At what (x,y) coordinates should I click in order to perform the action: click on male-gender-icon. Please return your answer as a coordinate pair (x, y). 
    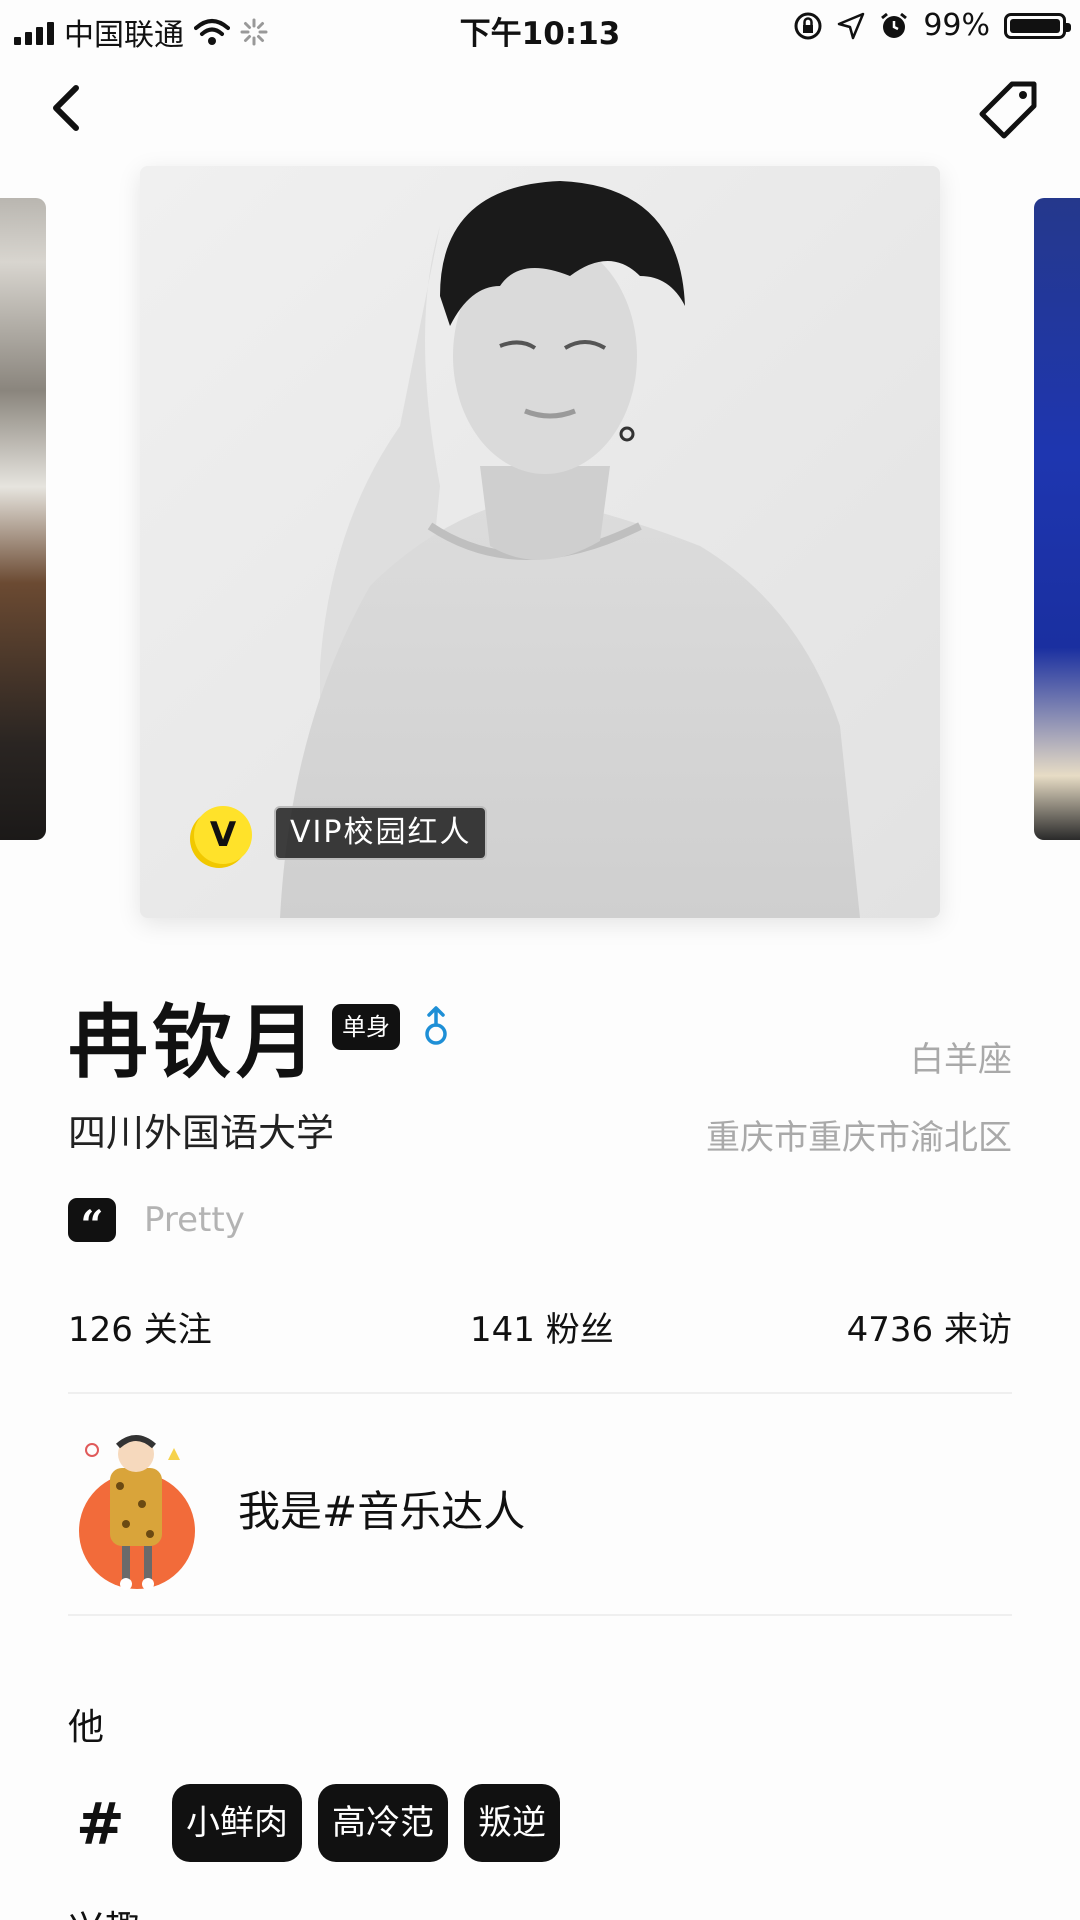
    Looking at the image, I should click on (436, 1025).